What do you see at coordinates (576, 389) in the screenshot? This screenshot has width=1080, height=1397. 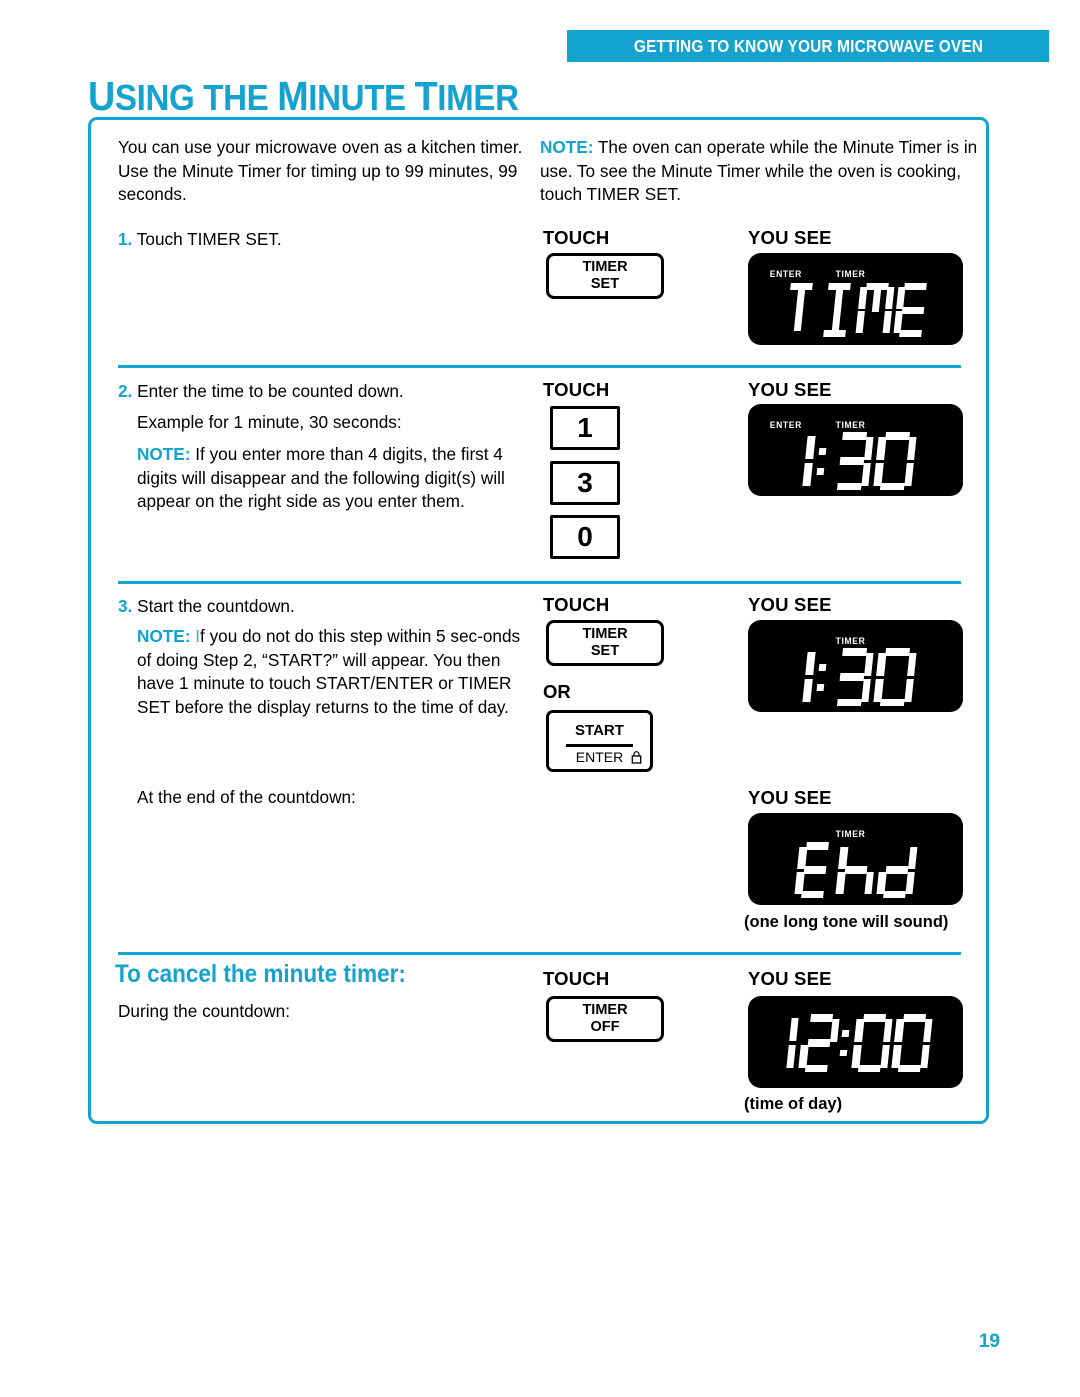 I see `column-header-touch-2: TOUCH` at bounding box center [576, 389].